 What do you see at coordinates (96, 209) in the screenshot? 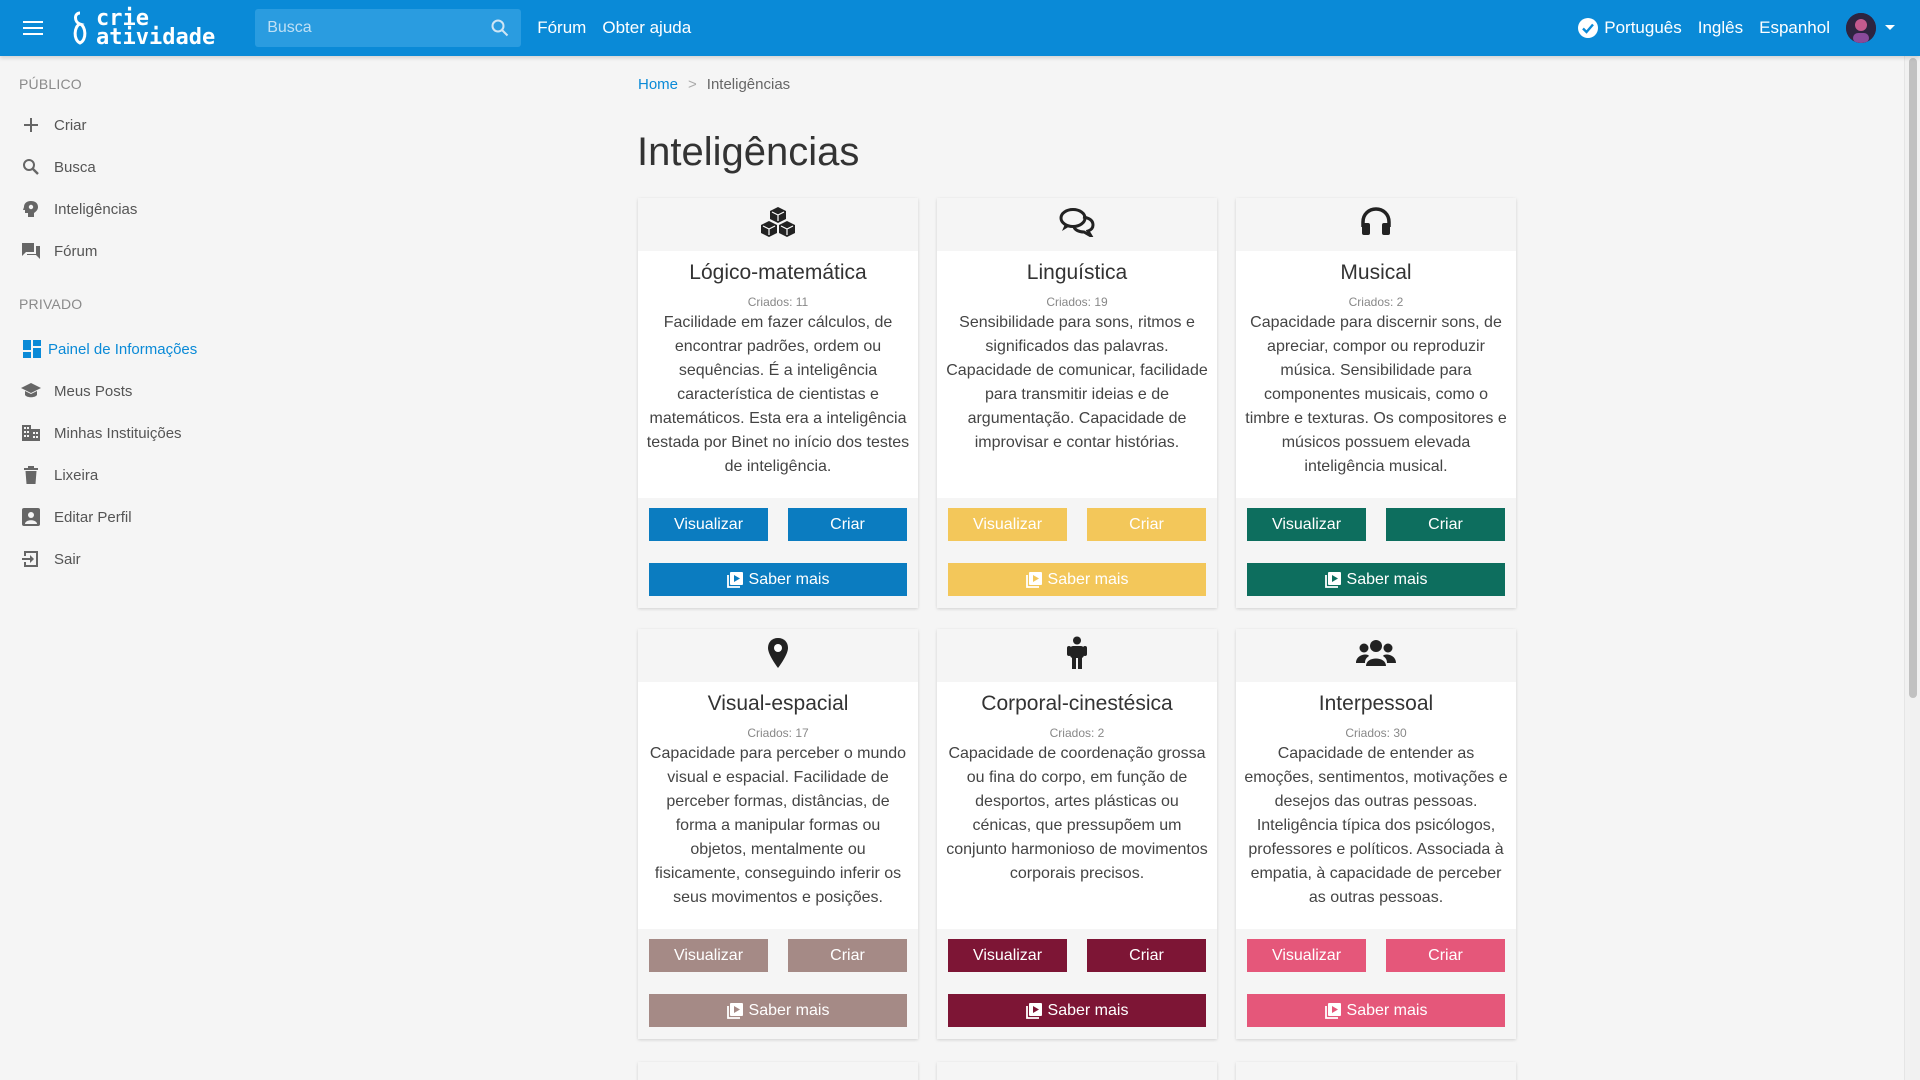
I see `sidebar-item-label: Inteligências` at bounding box center [96, 209].